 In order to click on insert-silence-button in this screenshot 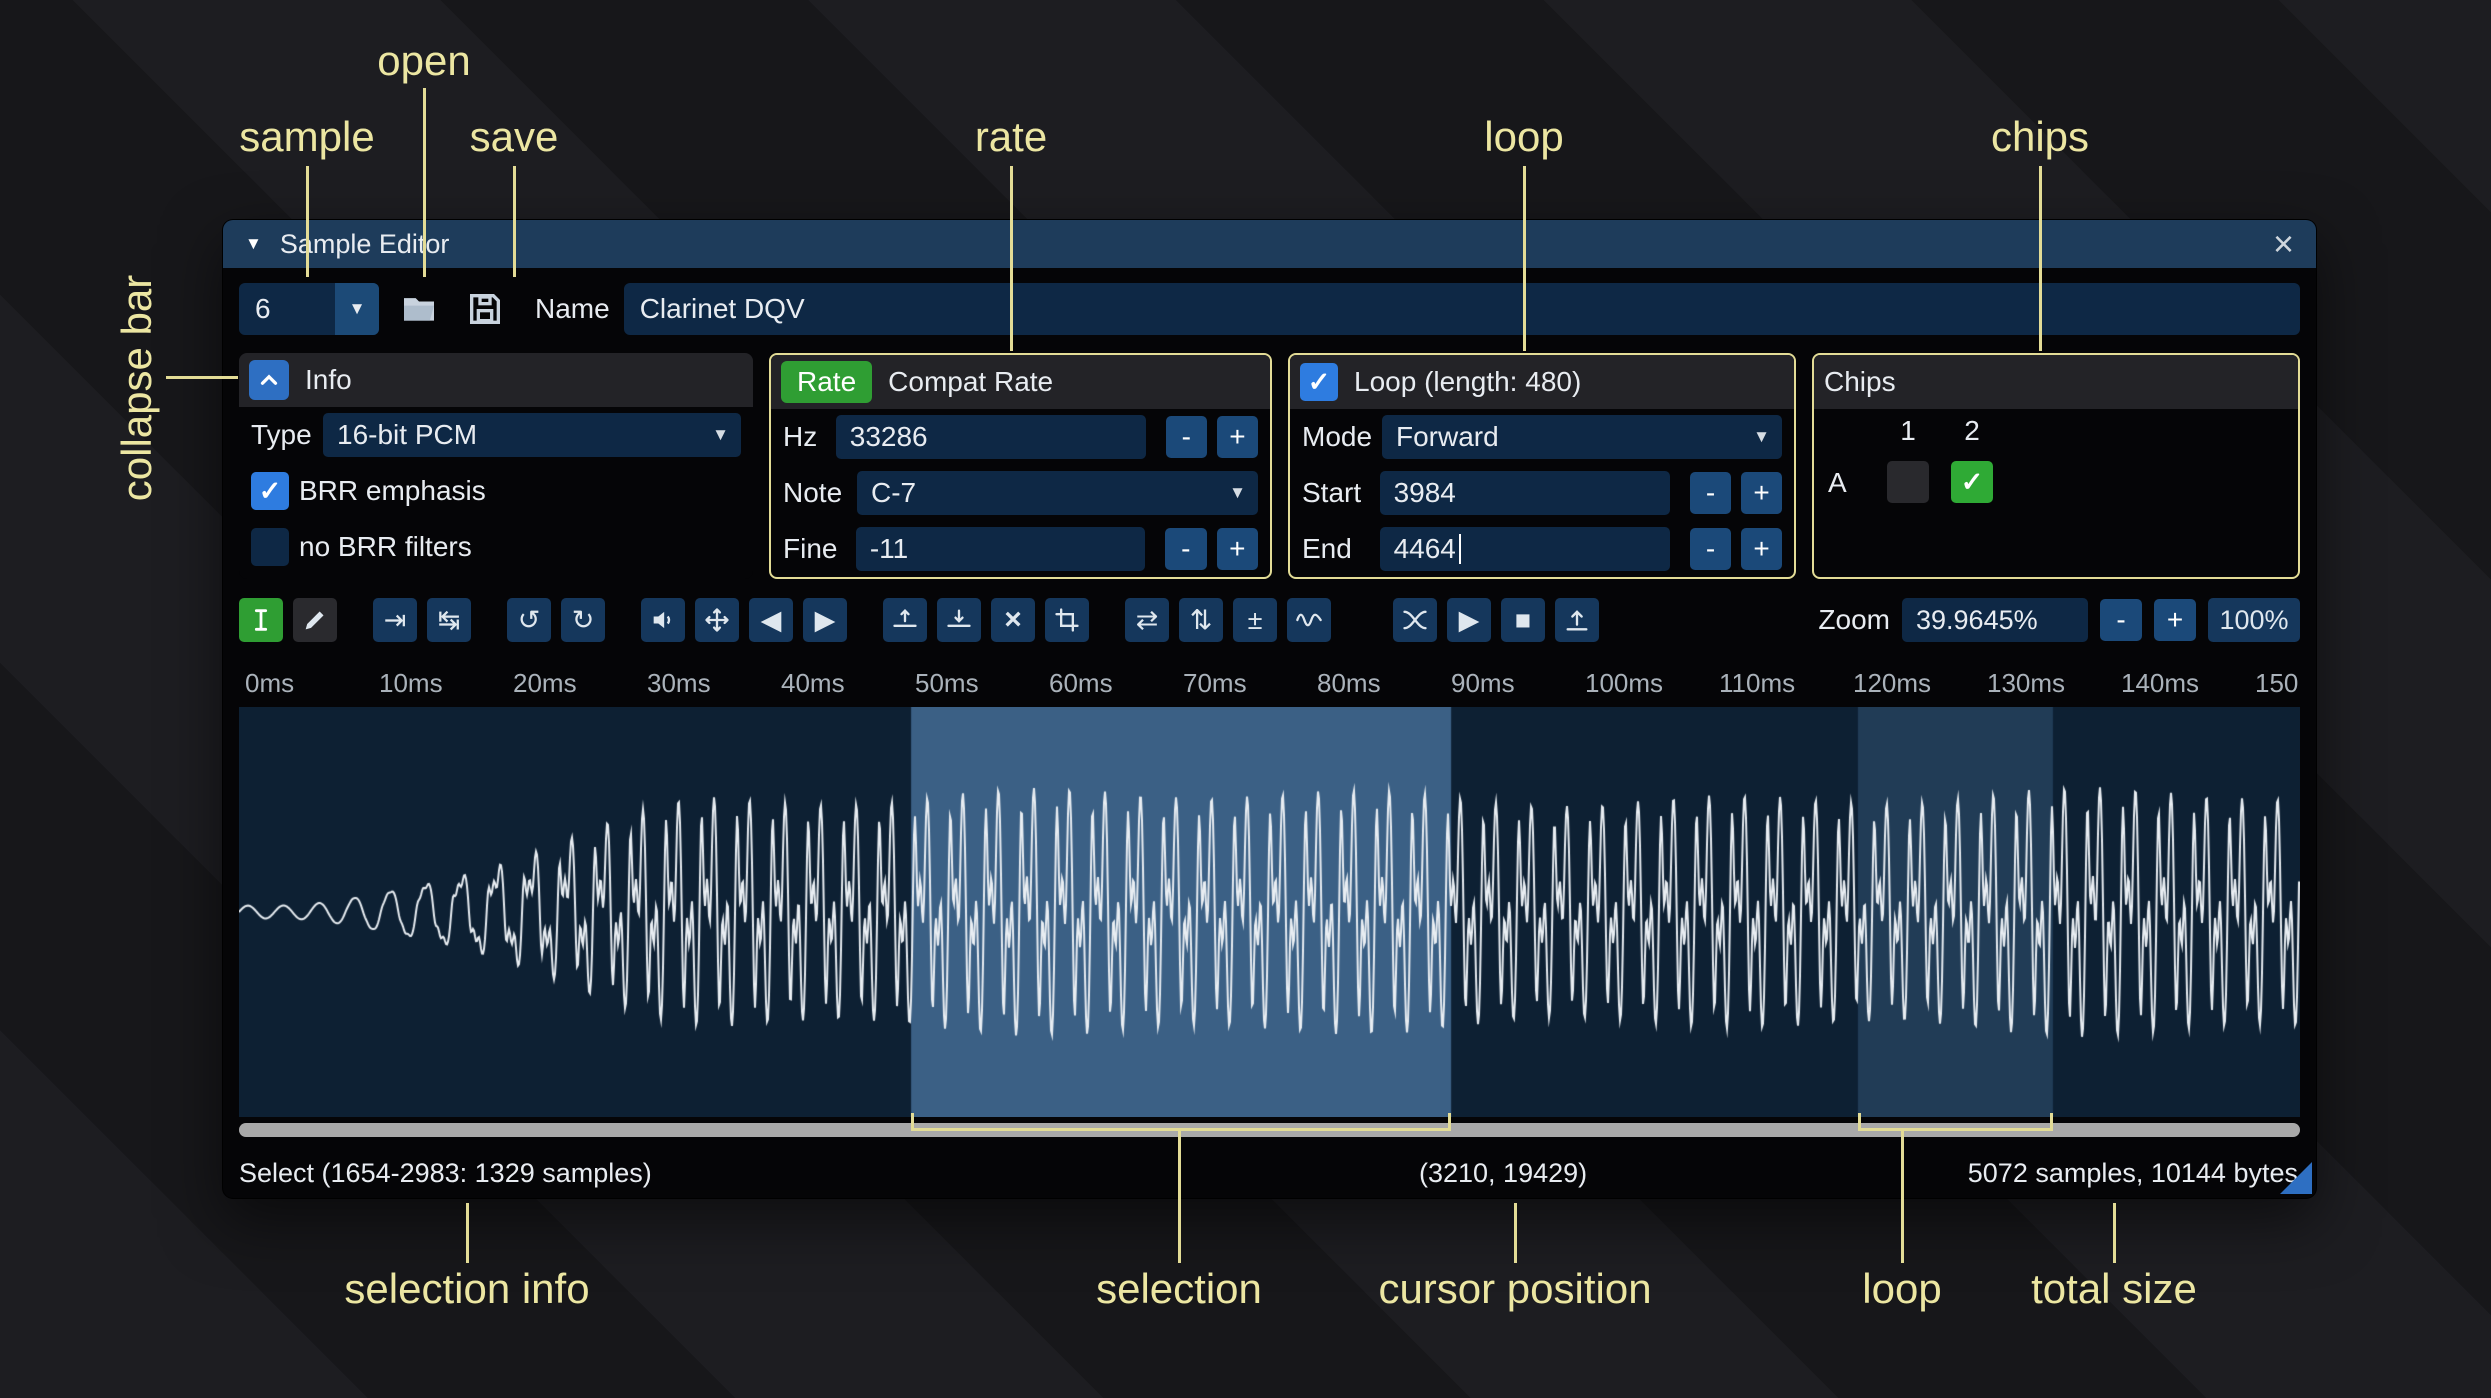, I will do `click(905, 620)`.